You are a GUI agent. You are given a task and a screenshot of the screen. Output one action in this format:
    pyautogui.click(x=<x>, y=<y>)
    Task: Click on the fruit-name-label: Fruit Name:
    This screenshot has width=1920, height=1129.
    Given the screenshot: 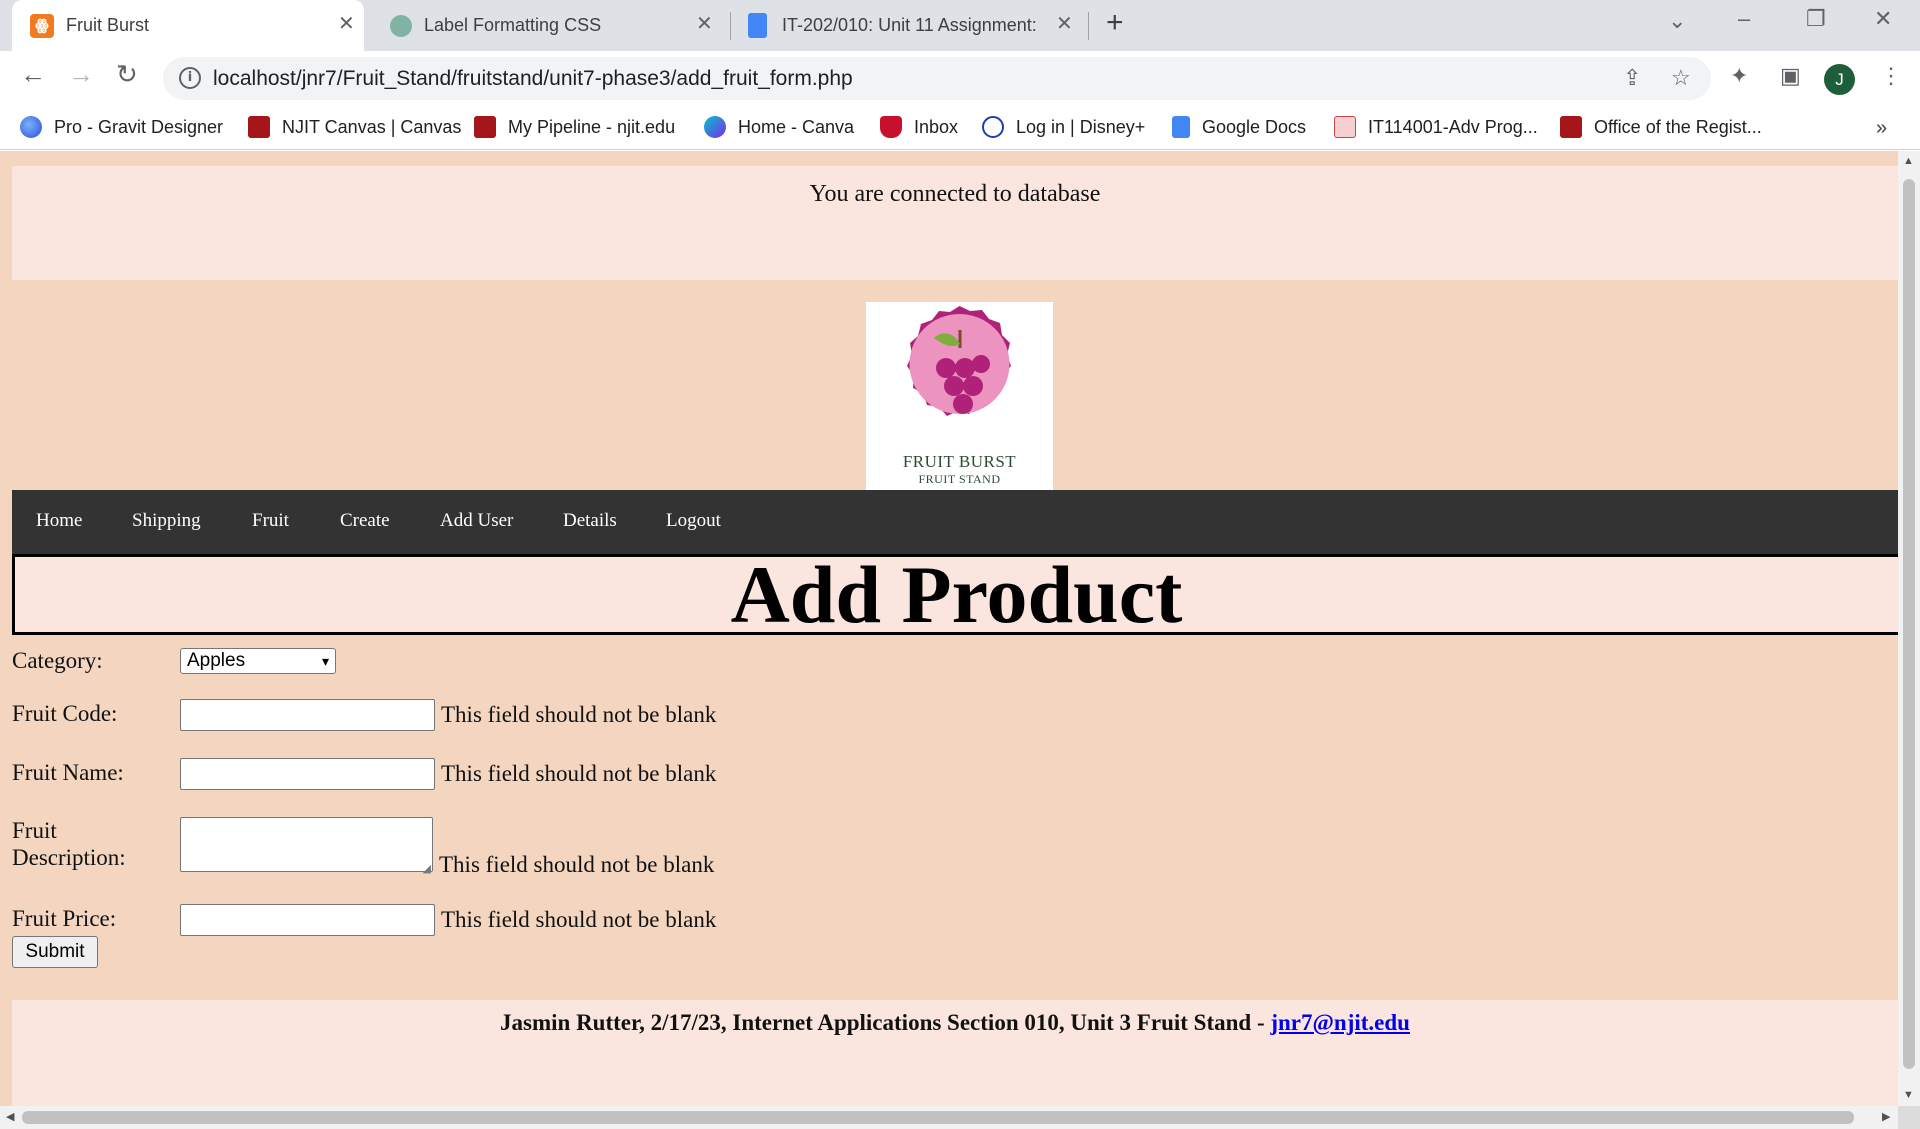 What is the action you would take?
    pyautogui.click(x=68, y=772)
    